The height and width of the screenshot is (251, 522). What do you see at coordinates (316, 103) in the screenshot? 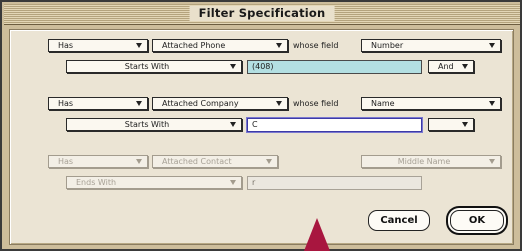
I see `row2-whose-field-label: whose field` at bounding box center [316, 103].